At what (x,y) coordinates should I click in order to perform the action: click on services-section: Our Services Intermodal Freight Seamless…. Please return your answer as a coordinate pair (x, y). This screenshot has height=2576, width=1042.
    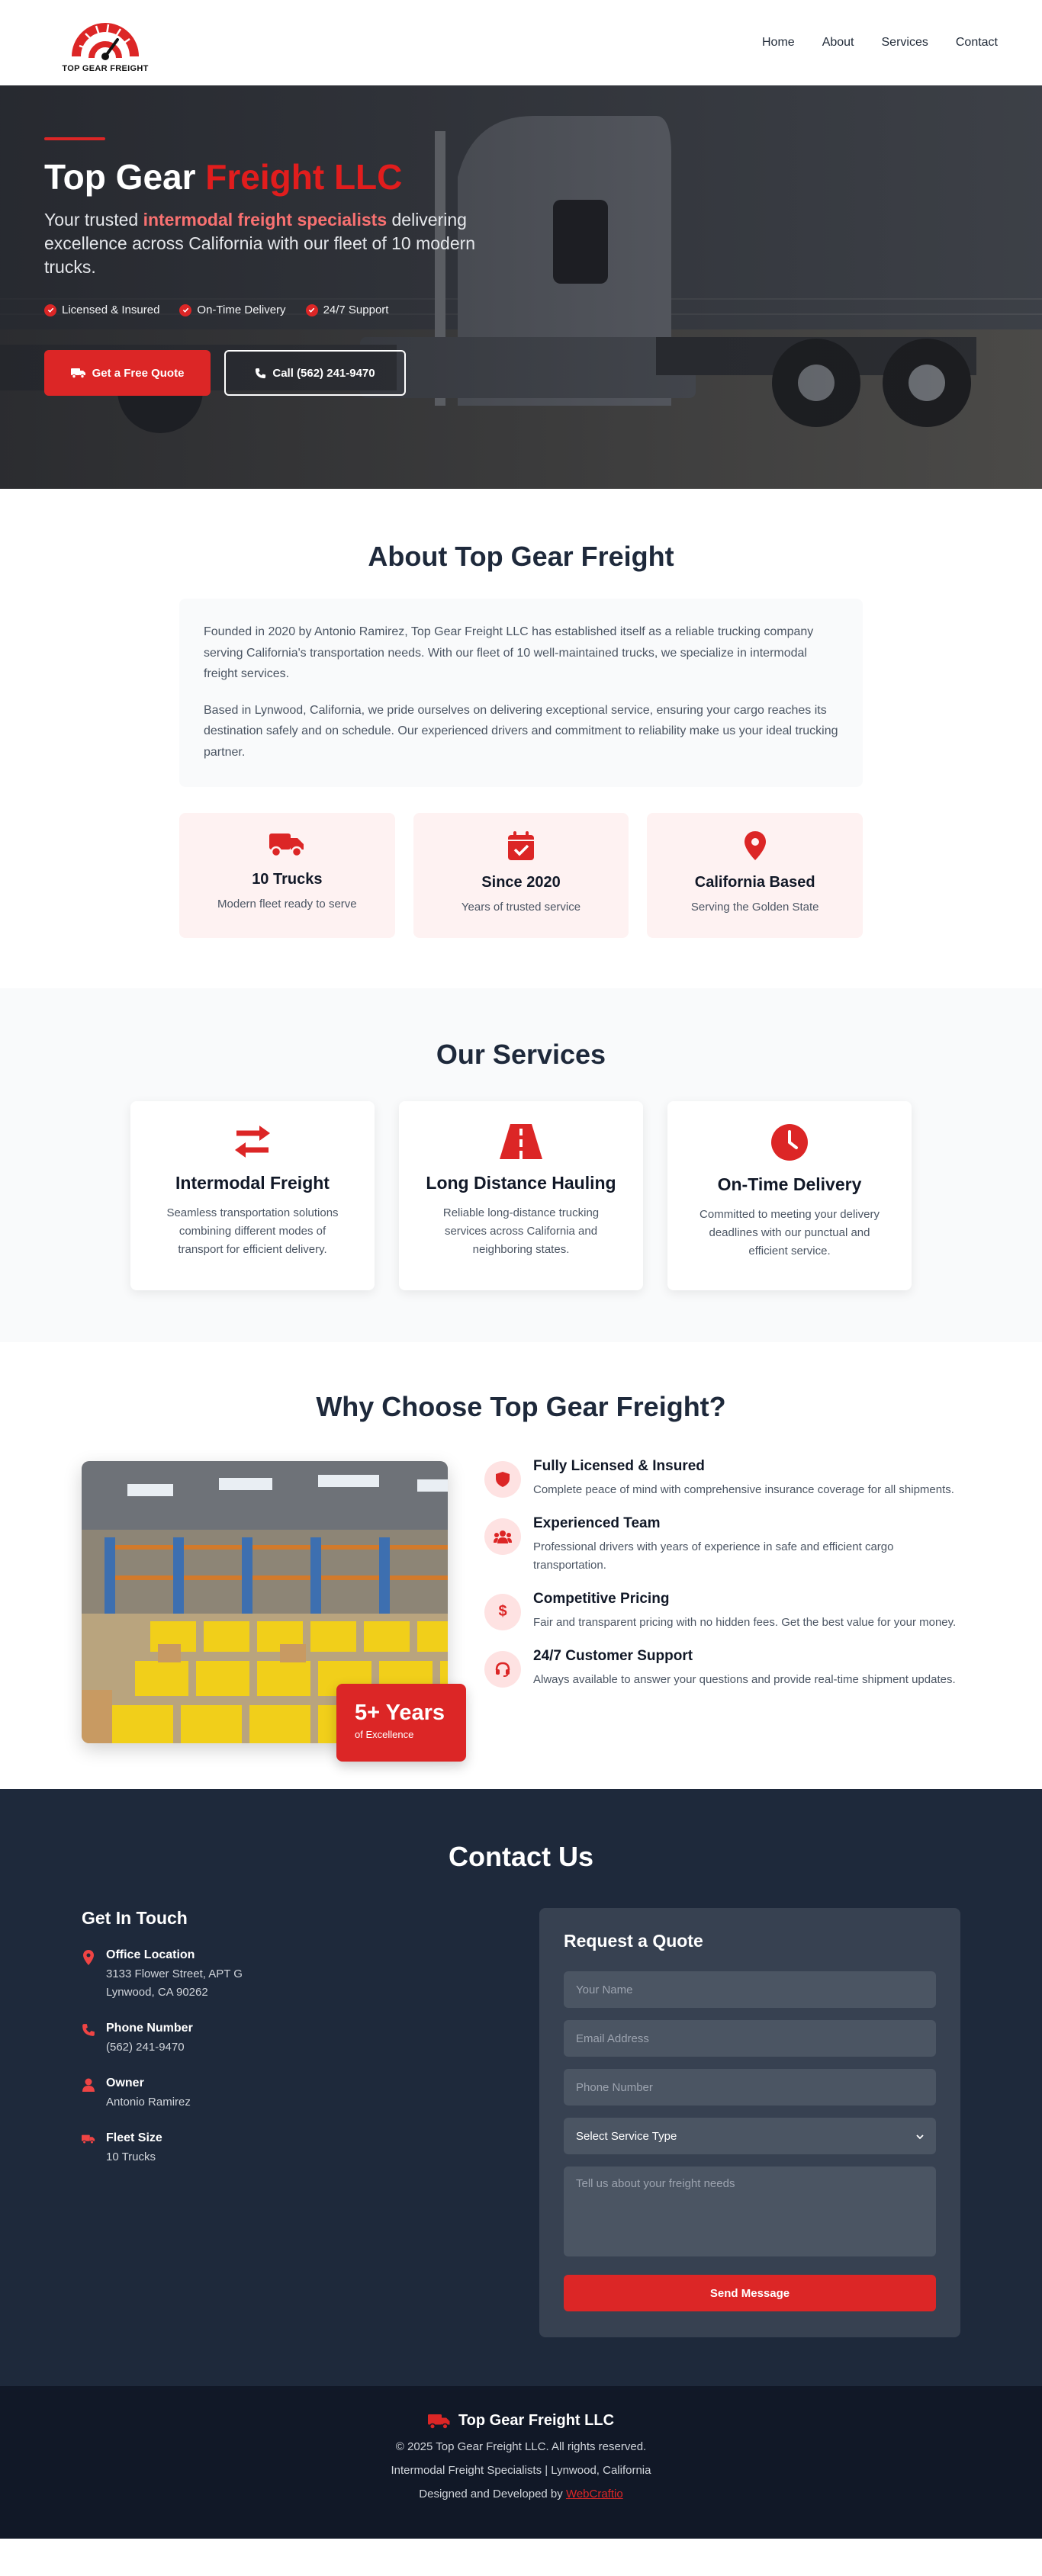
    Looking at the image, I should click on (521, 1165).